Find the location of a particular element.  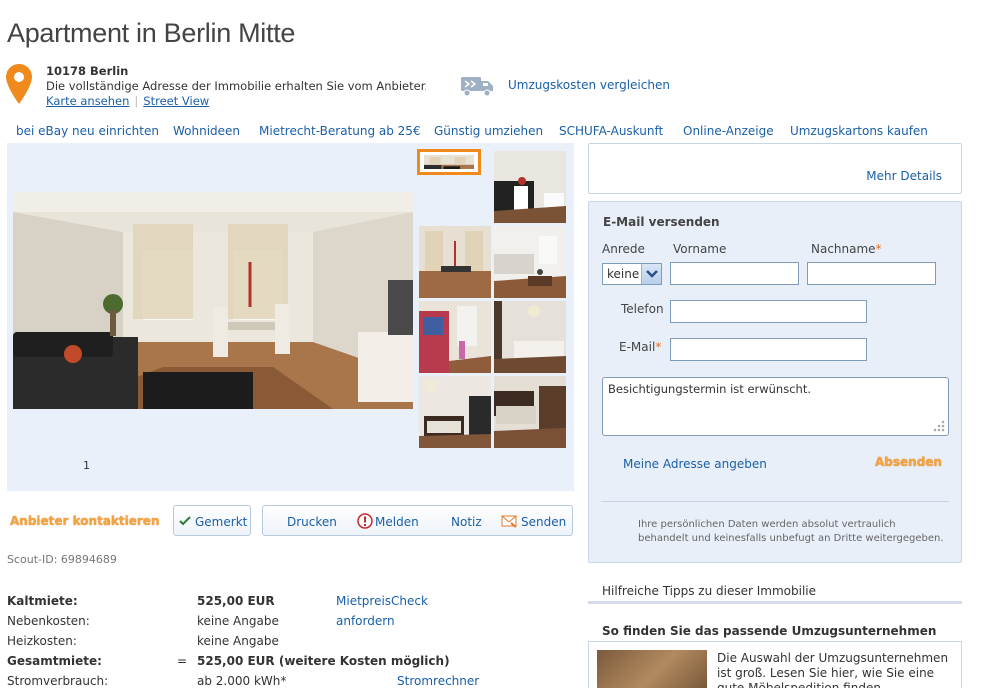

senden-button: Senden is located at coordinates (543, 522).